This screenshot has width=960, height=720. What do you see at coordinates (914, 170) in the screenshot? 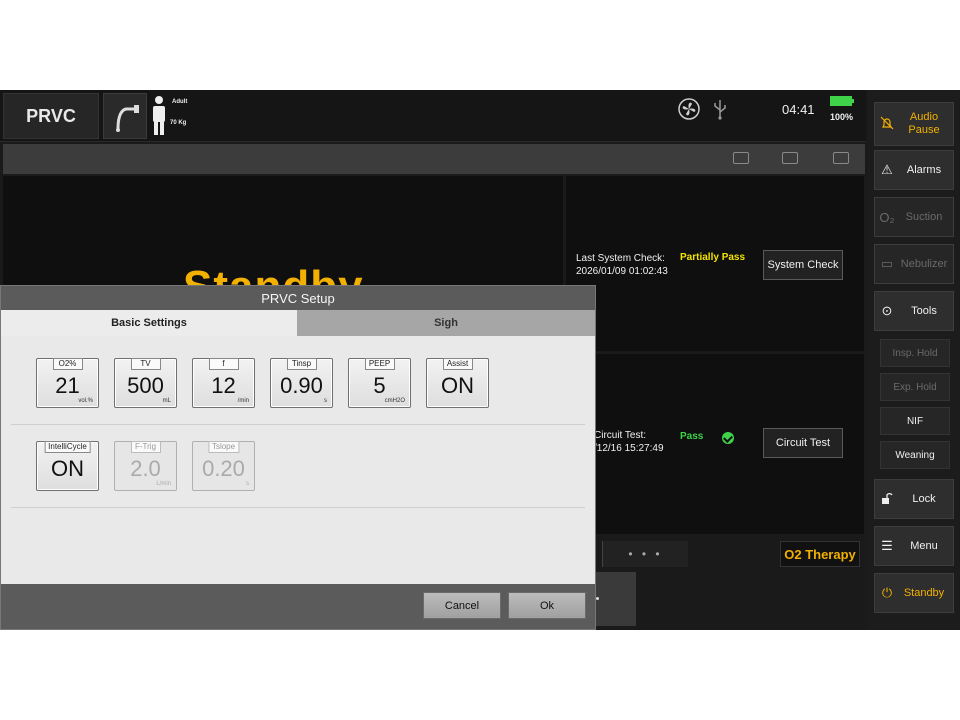
I see `alarms-button: ⚠ Alarms` at bounding box center [914, 170].